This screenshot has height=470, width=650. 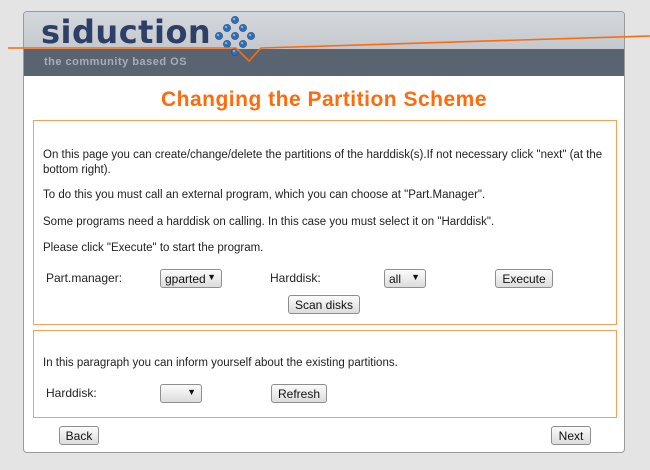 I want to click on info-harddisk-label: Harddisk:, so click(x=71, y=393).